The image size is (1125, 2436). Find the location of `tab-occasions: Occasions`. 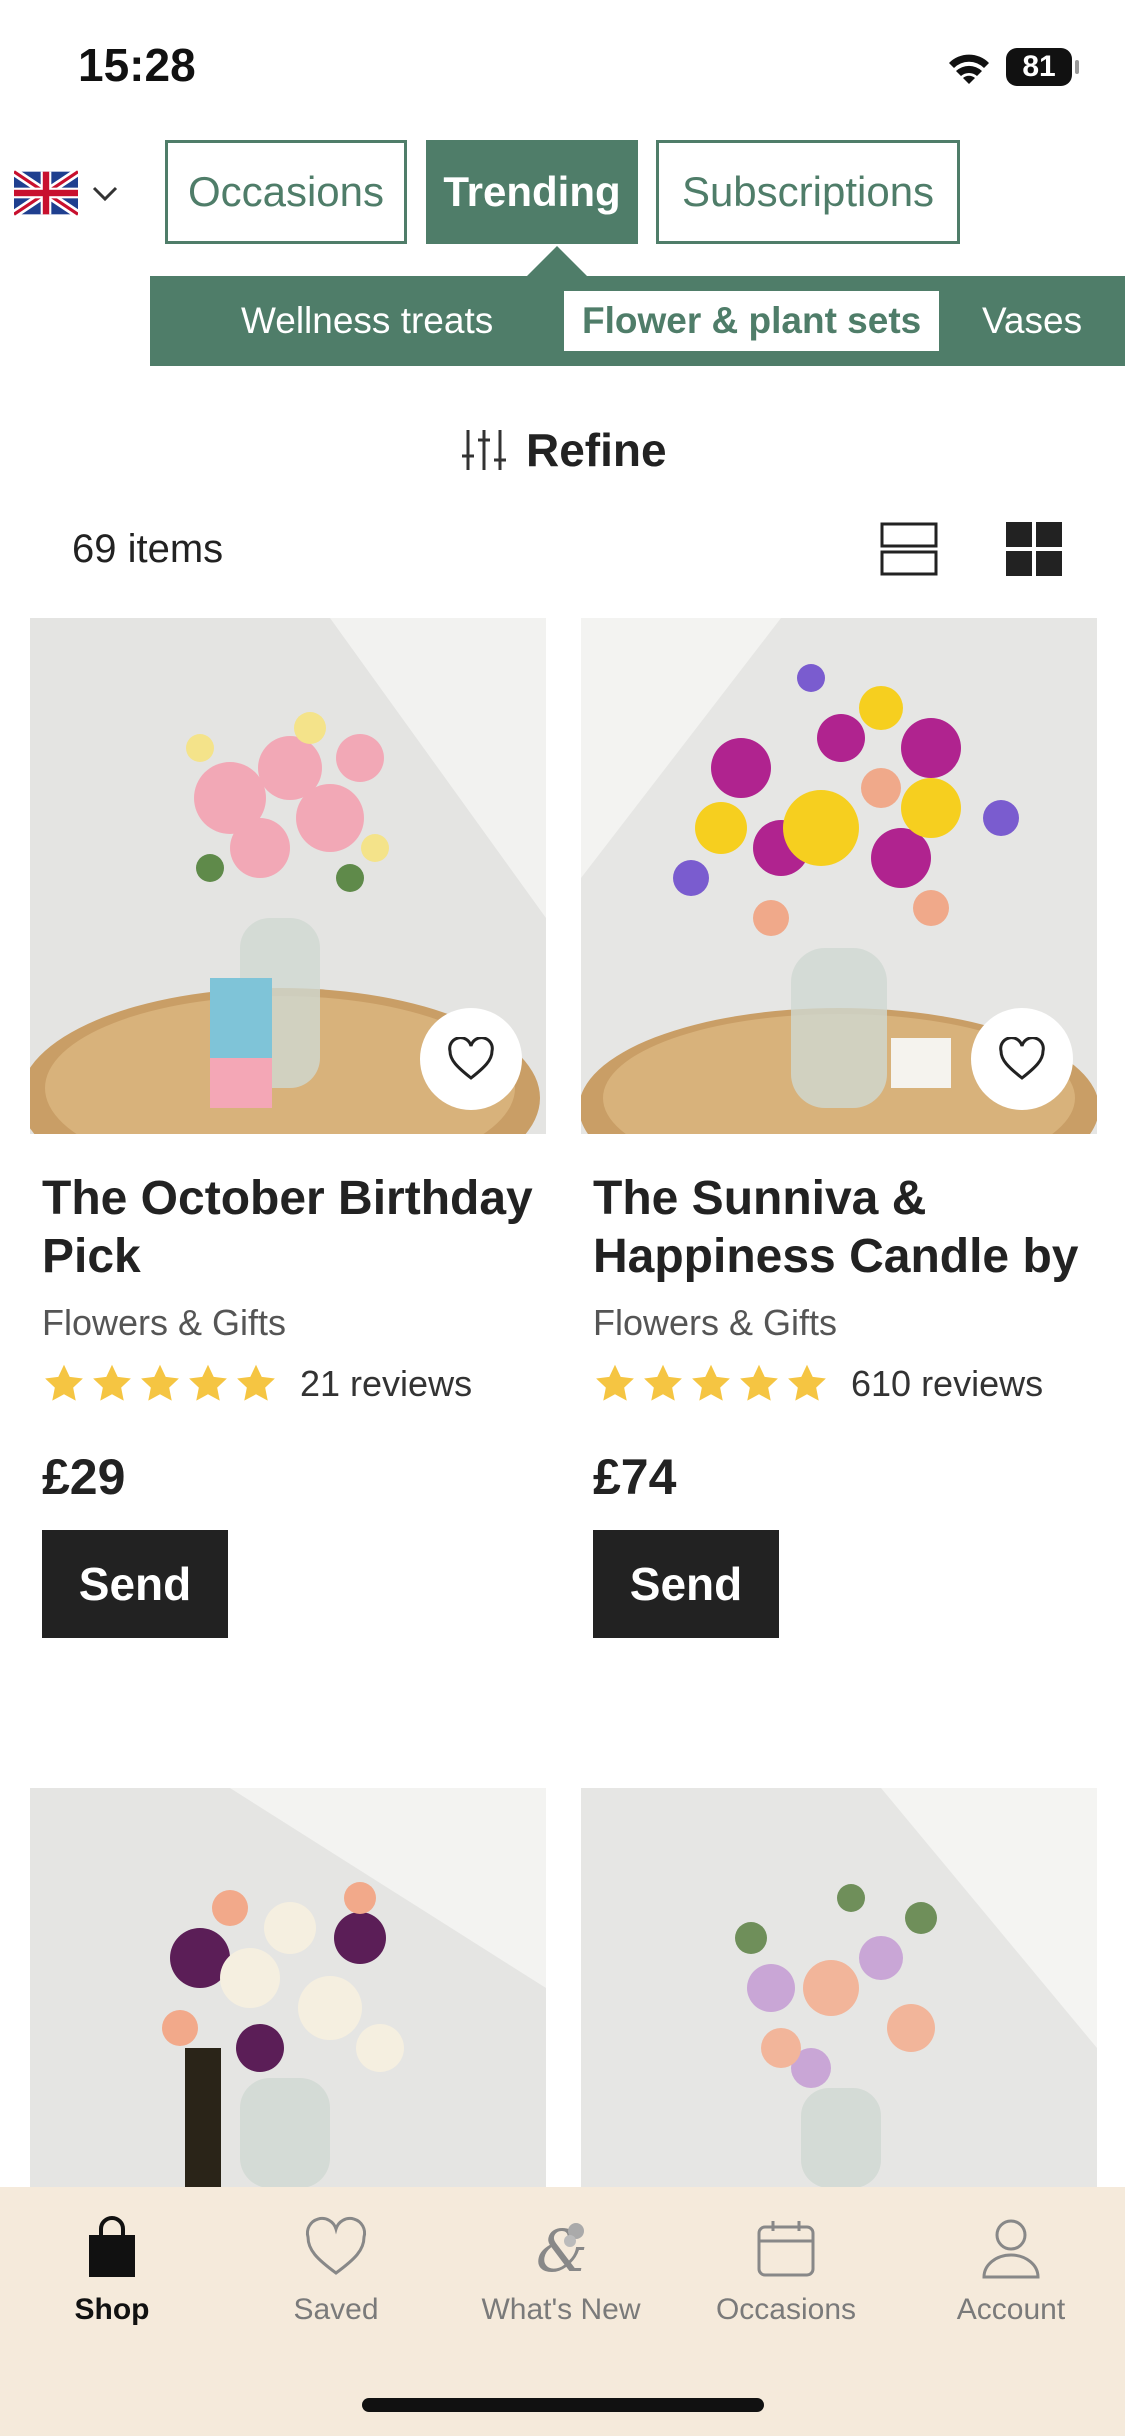

tab-occasions: Occasions is located at coordinates (286, 192).